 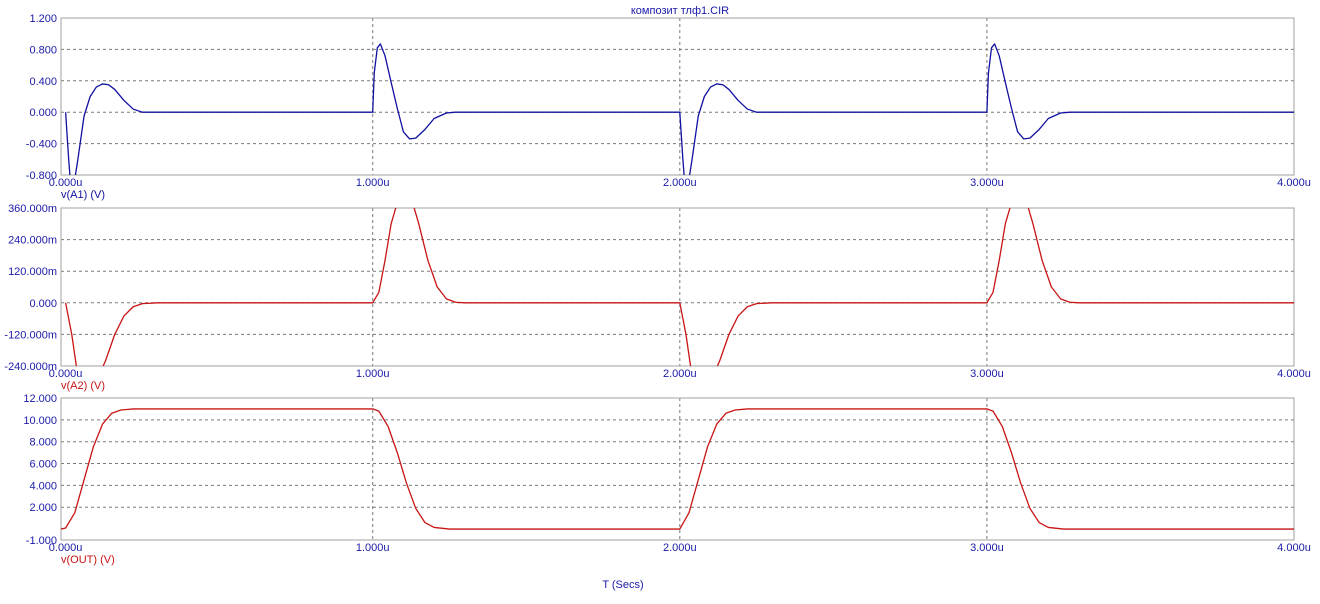 I want to click on y-tick-label: -120.000m, so click(x=30, y=335).